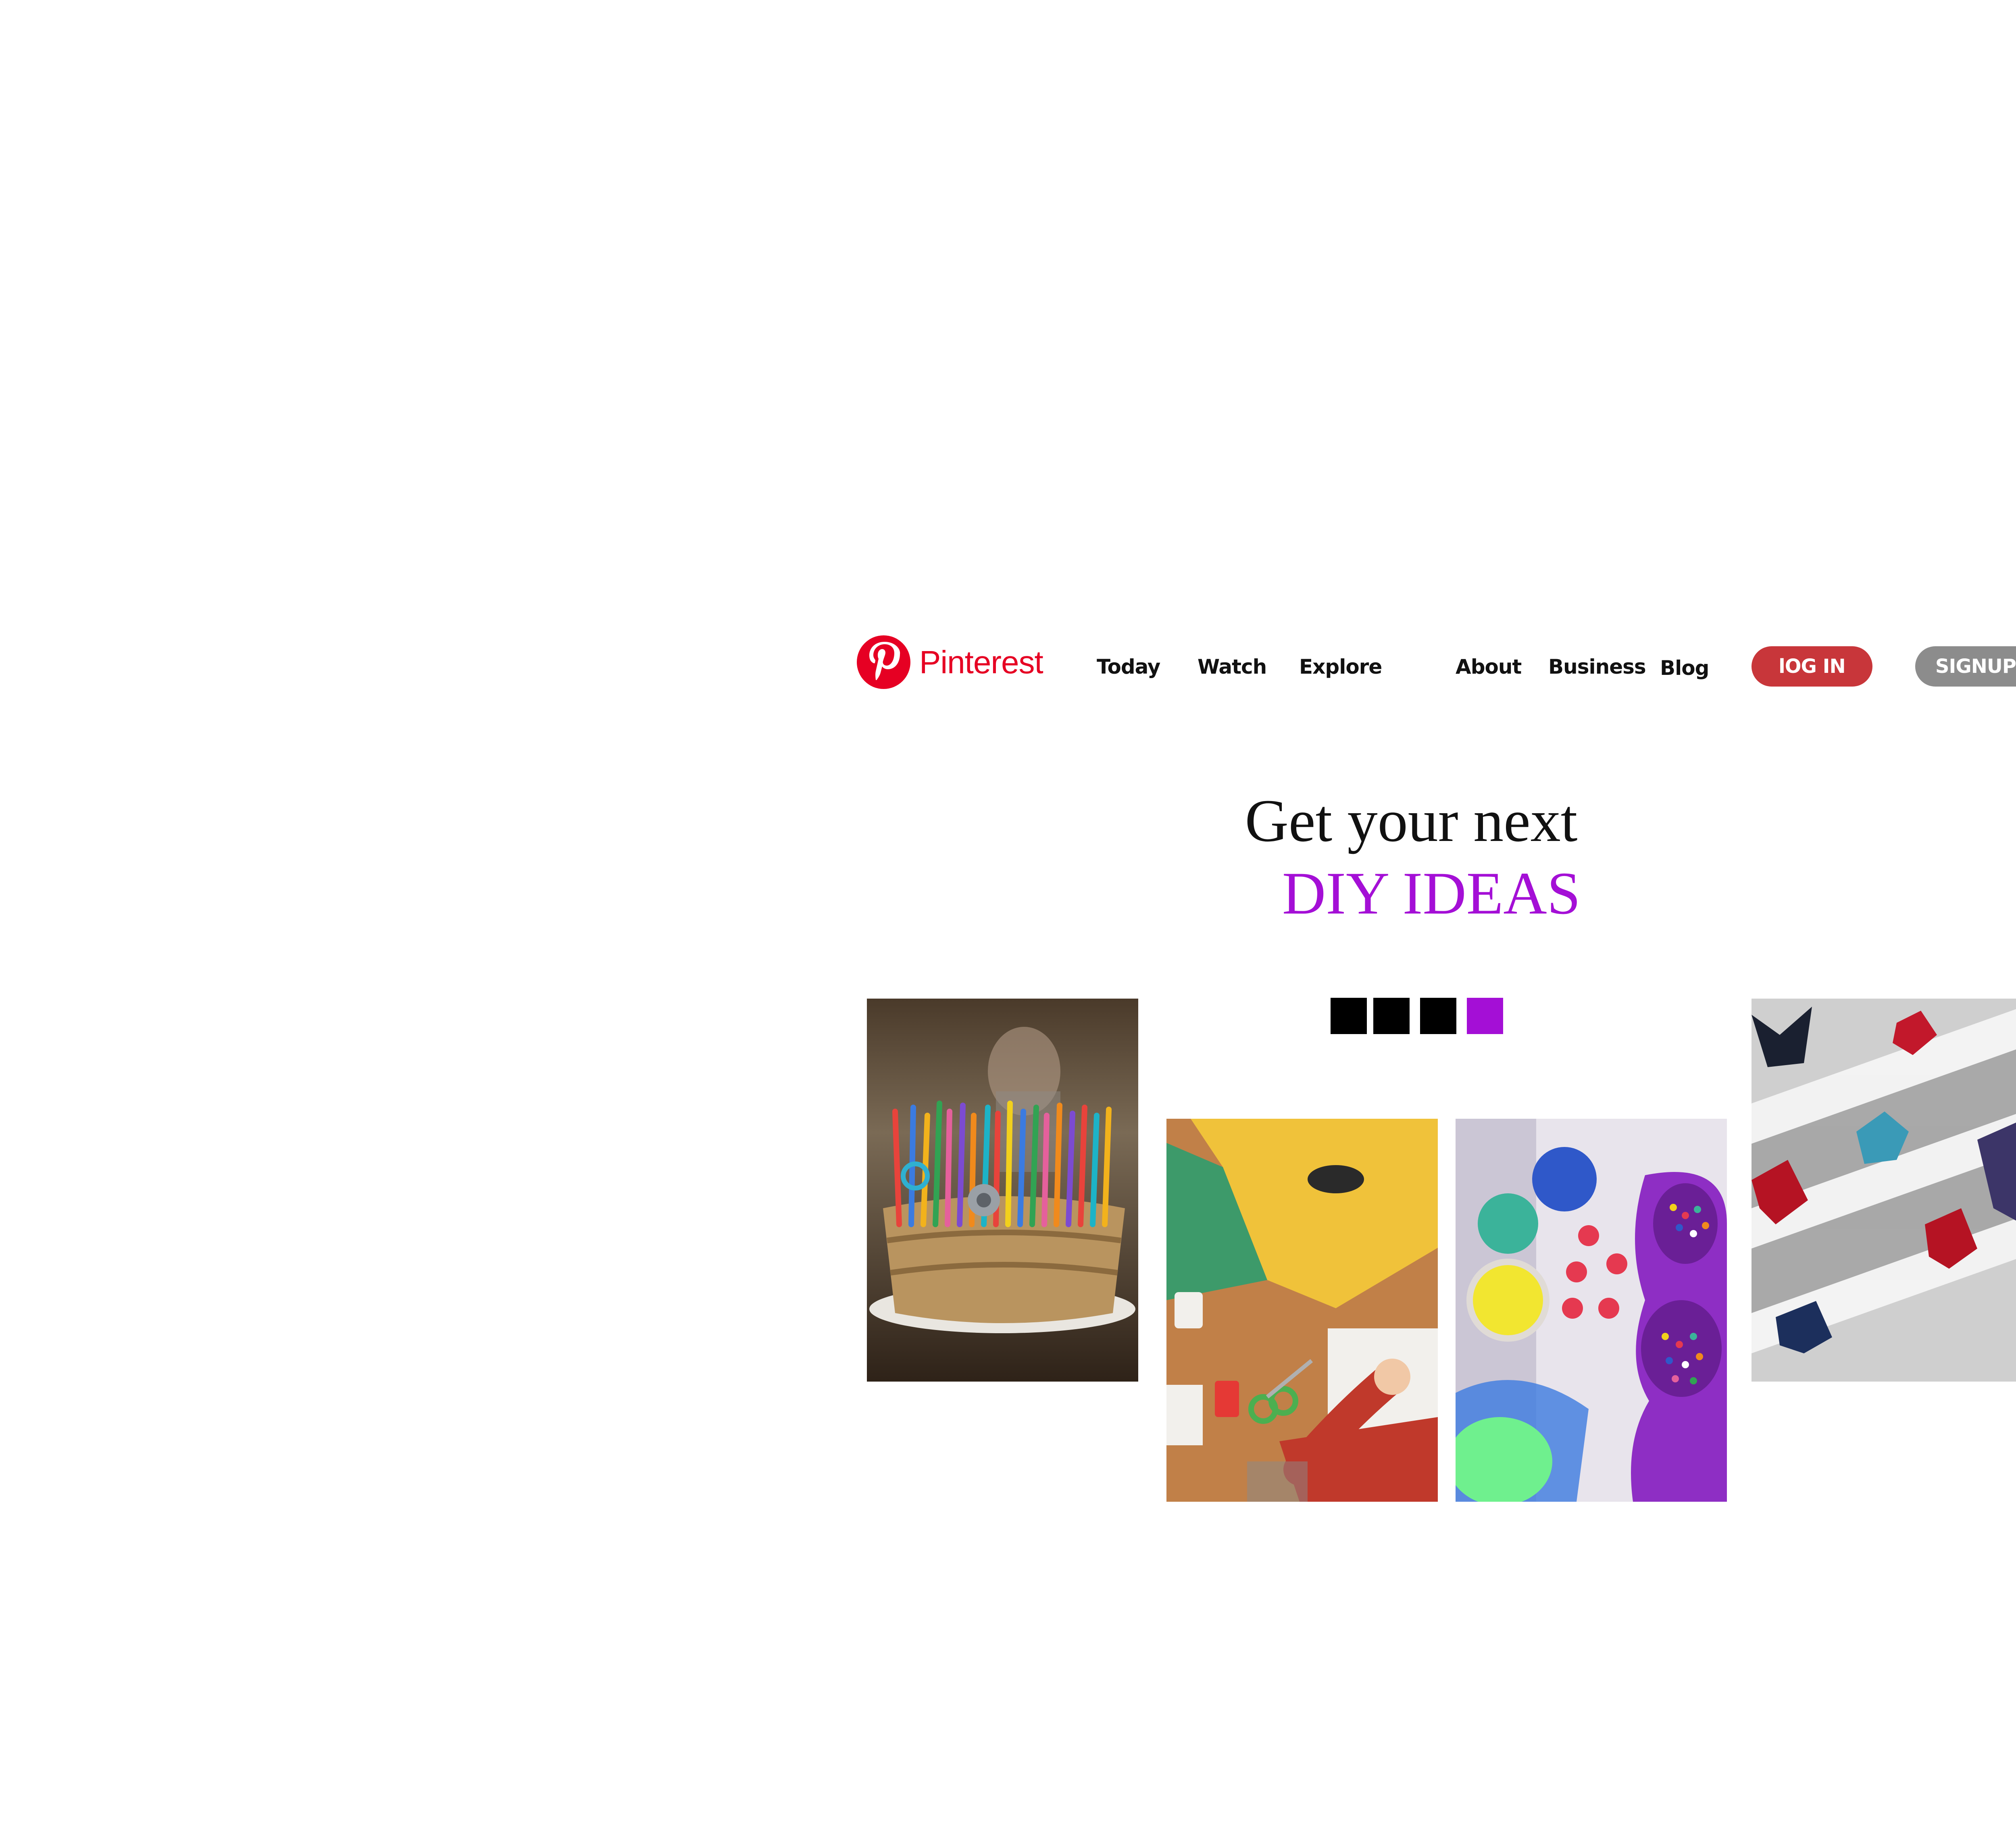  I want to click on origami-image, so click(1884, 1190).